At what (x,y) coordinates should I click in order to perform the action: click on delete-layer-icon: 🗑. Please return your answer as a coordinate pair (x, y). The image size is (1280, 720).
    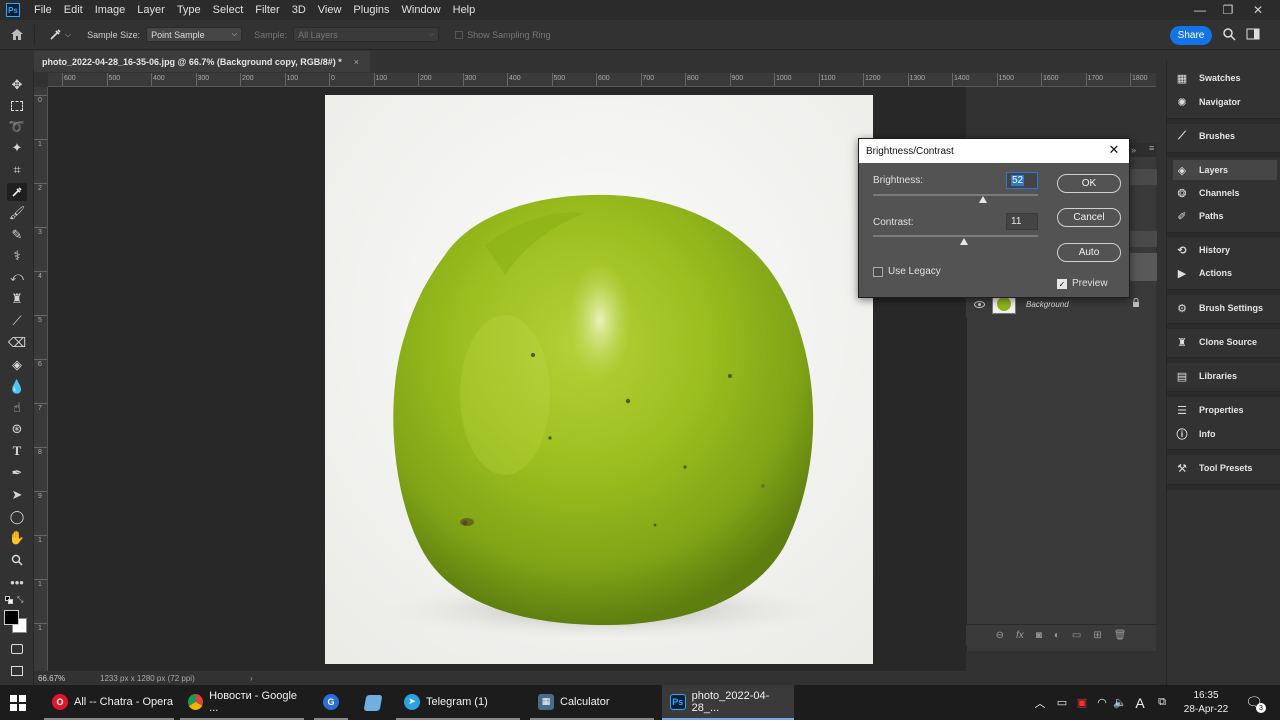
    Looking at the image, I should click on (1120, 635).